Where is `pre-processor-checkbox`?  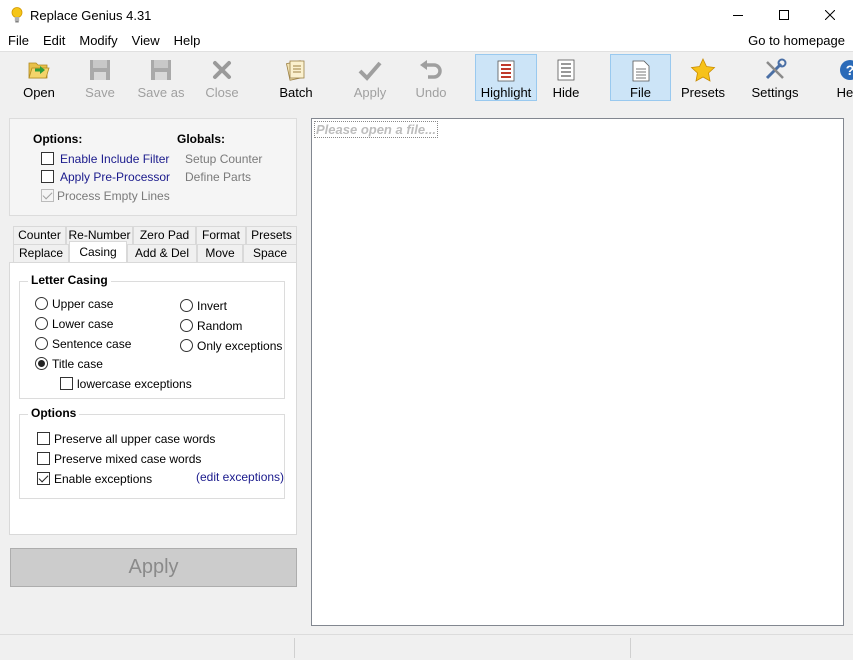
pre-processor-checkbox is located at coordinates (47, 176).